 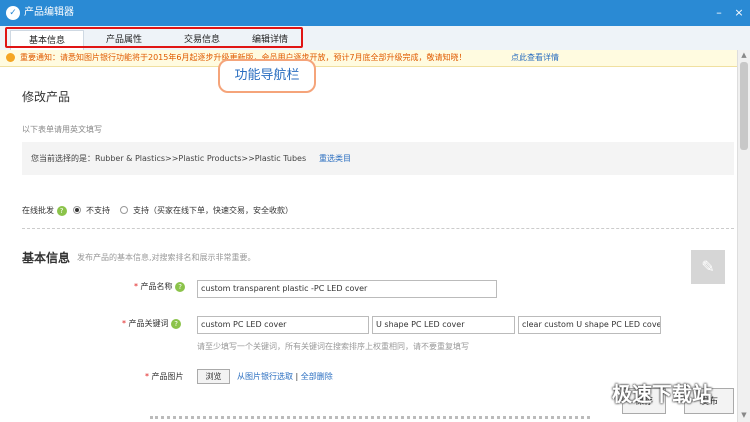 I want to click on product-image-label: * 产品图片, so click(x=164, y=376).